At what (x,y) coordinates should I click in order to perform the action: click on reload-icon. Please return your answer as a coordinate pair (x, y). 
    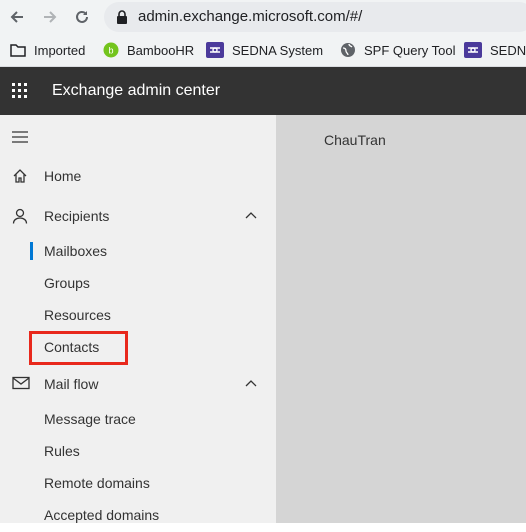
    Looking at the image, I should click on (82, 16).